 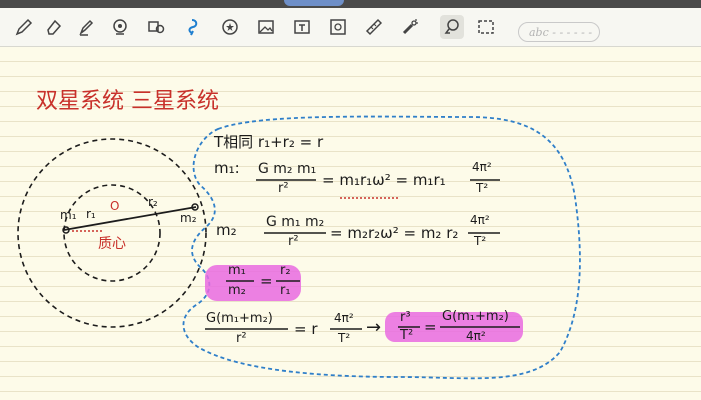 I want to click on m1-eq-den: r², so click(x=283, y=188).